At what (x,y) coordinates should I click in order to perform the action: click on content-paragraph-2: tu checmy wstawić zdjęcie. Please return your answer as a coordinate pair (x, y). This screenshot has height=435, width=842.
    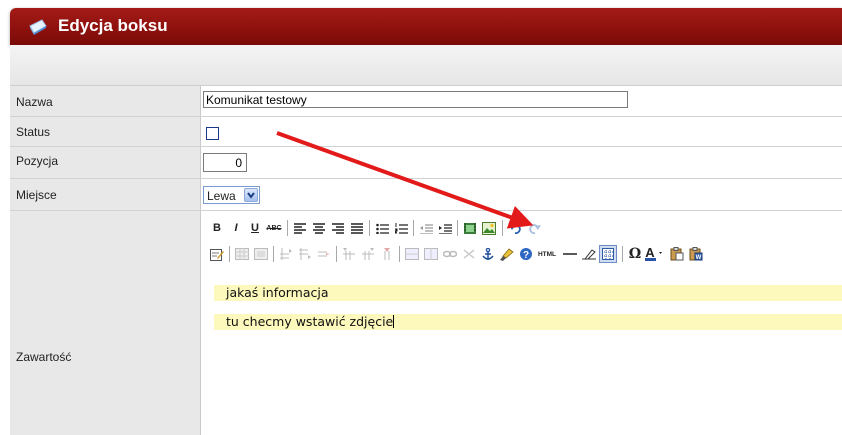
    Looking at the image, I should click on (528, 322).